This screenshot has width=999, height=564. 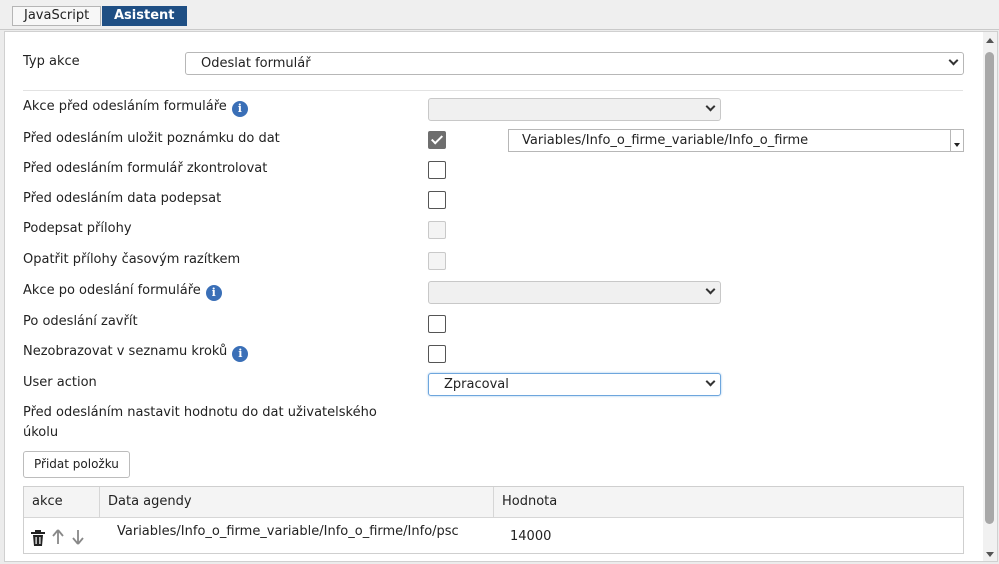 I want to click on vertical-scrollbar, so click(x=990, y=296).